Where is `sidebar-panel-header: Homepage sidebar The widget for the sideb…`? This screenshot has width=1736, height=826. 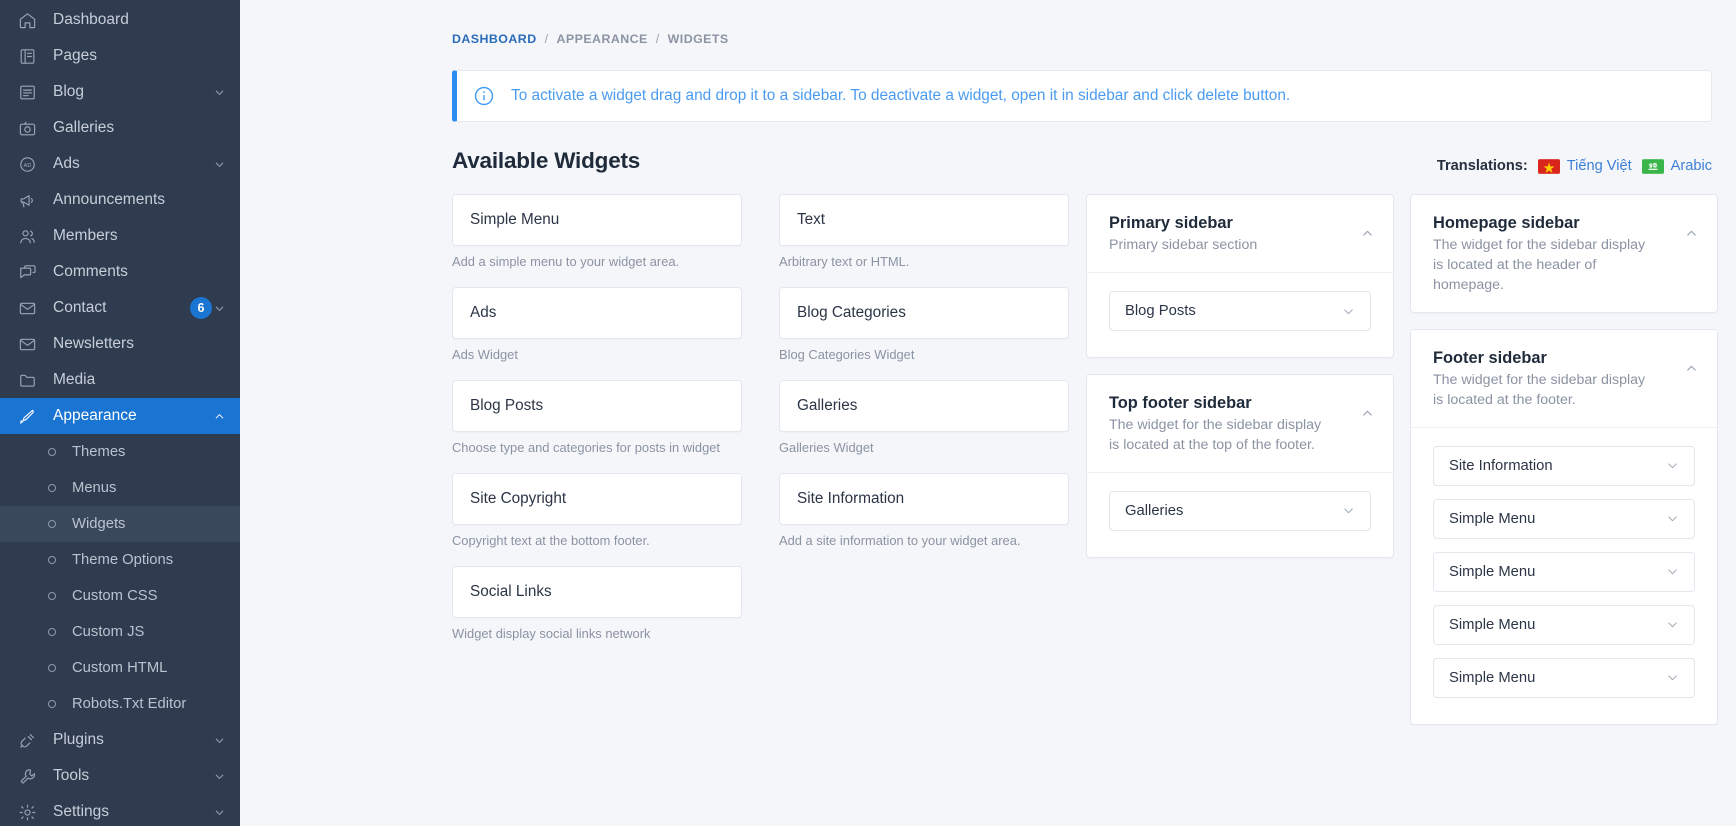
sidebar-panel-header: Homepage sidebar The widget for the sideb… is located at coordinates (1564, 253).